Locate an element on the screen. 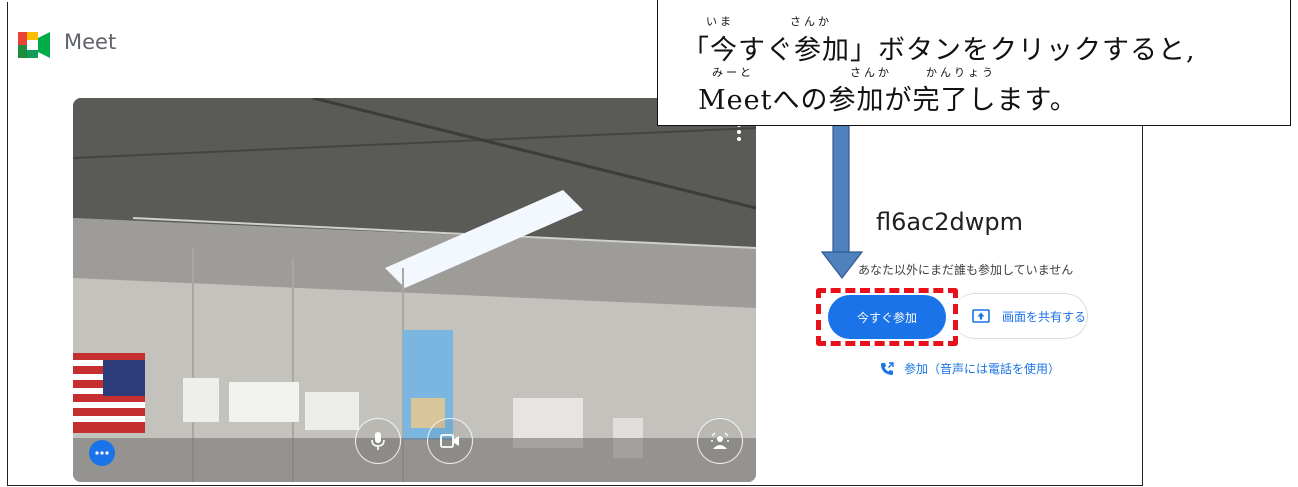 The height and width of the screenshot is (487, 1298). phone-forward-icon is located at coordinates (887, 368).